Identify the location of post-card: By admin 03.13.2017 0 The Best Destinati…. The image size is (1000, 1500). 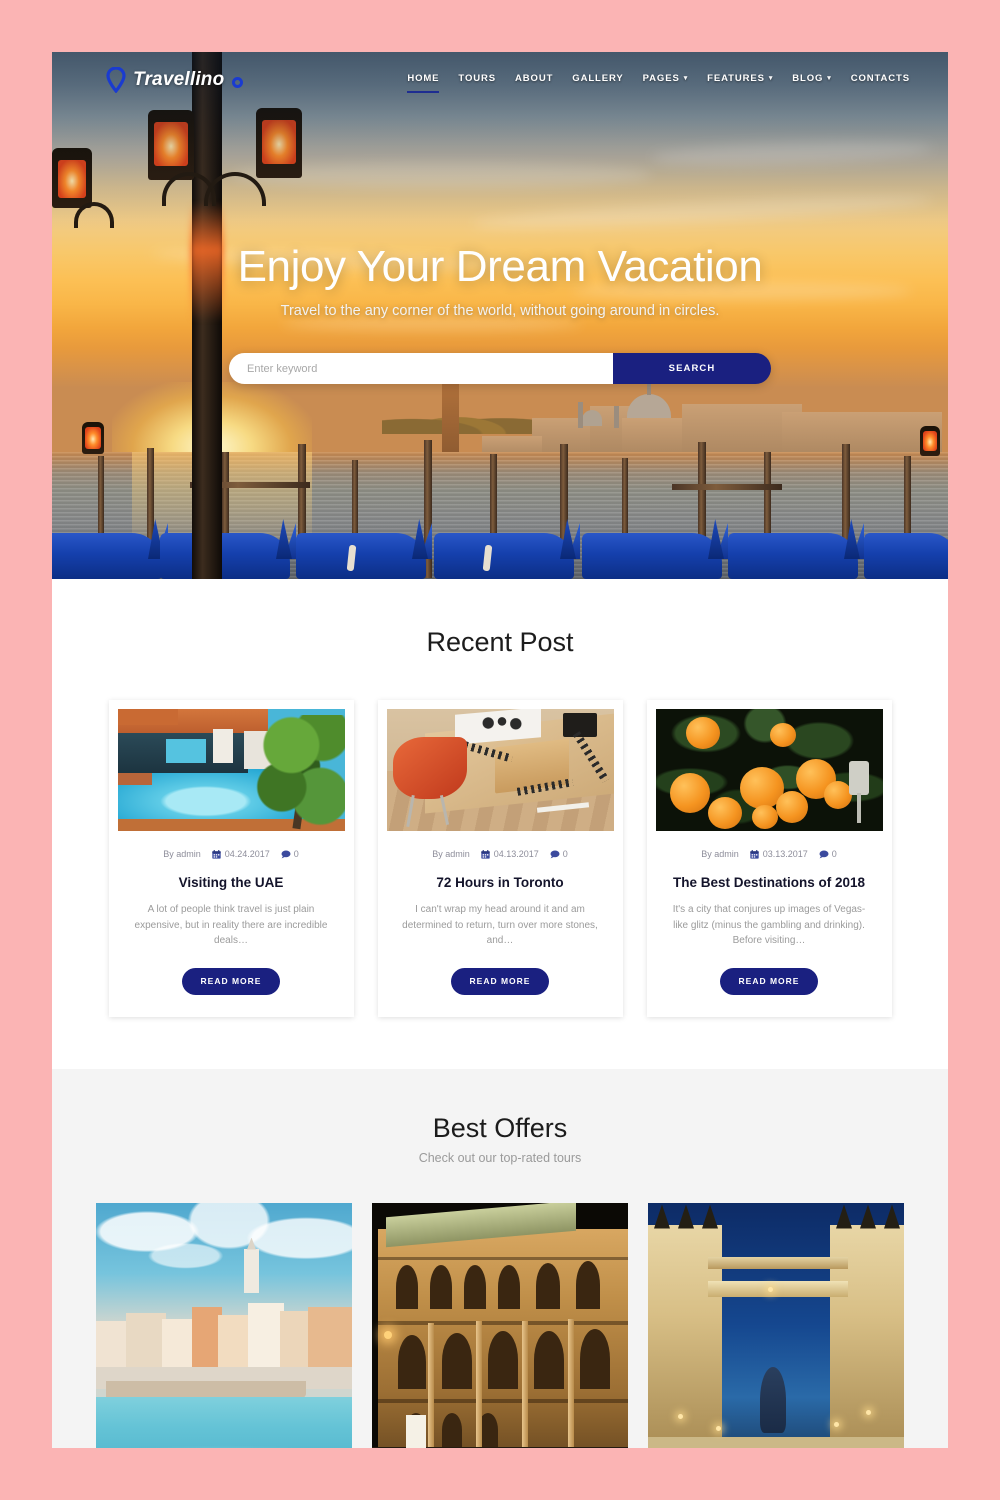
(769, 858).